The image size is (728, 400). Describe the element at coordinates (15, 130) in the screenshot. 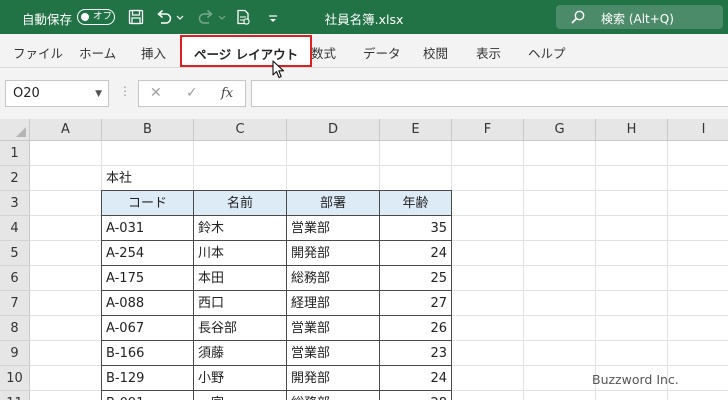

I see `select-all-corner` at that location.